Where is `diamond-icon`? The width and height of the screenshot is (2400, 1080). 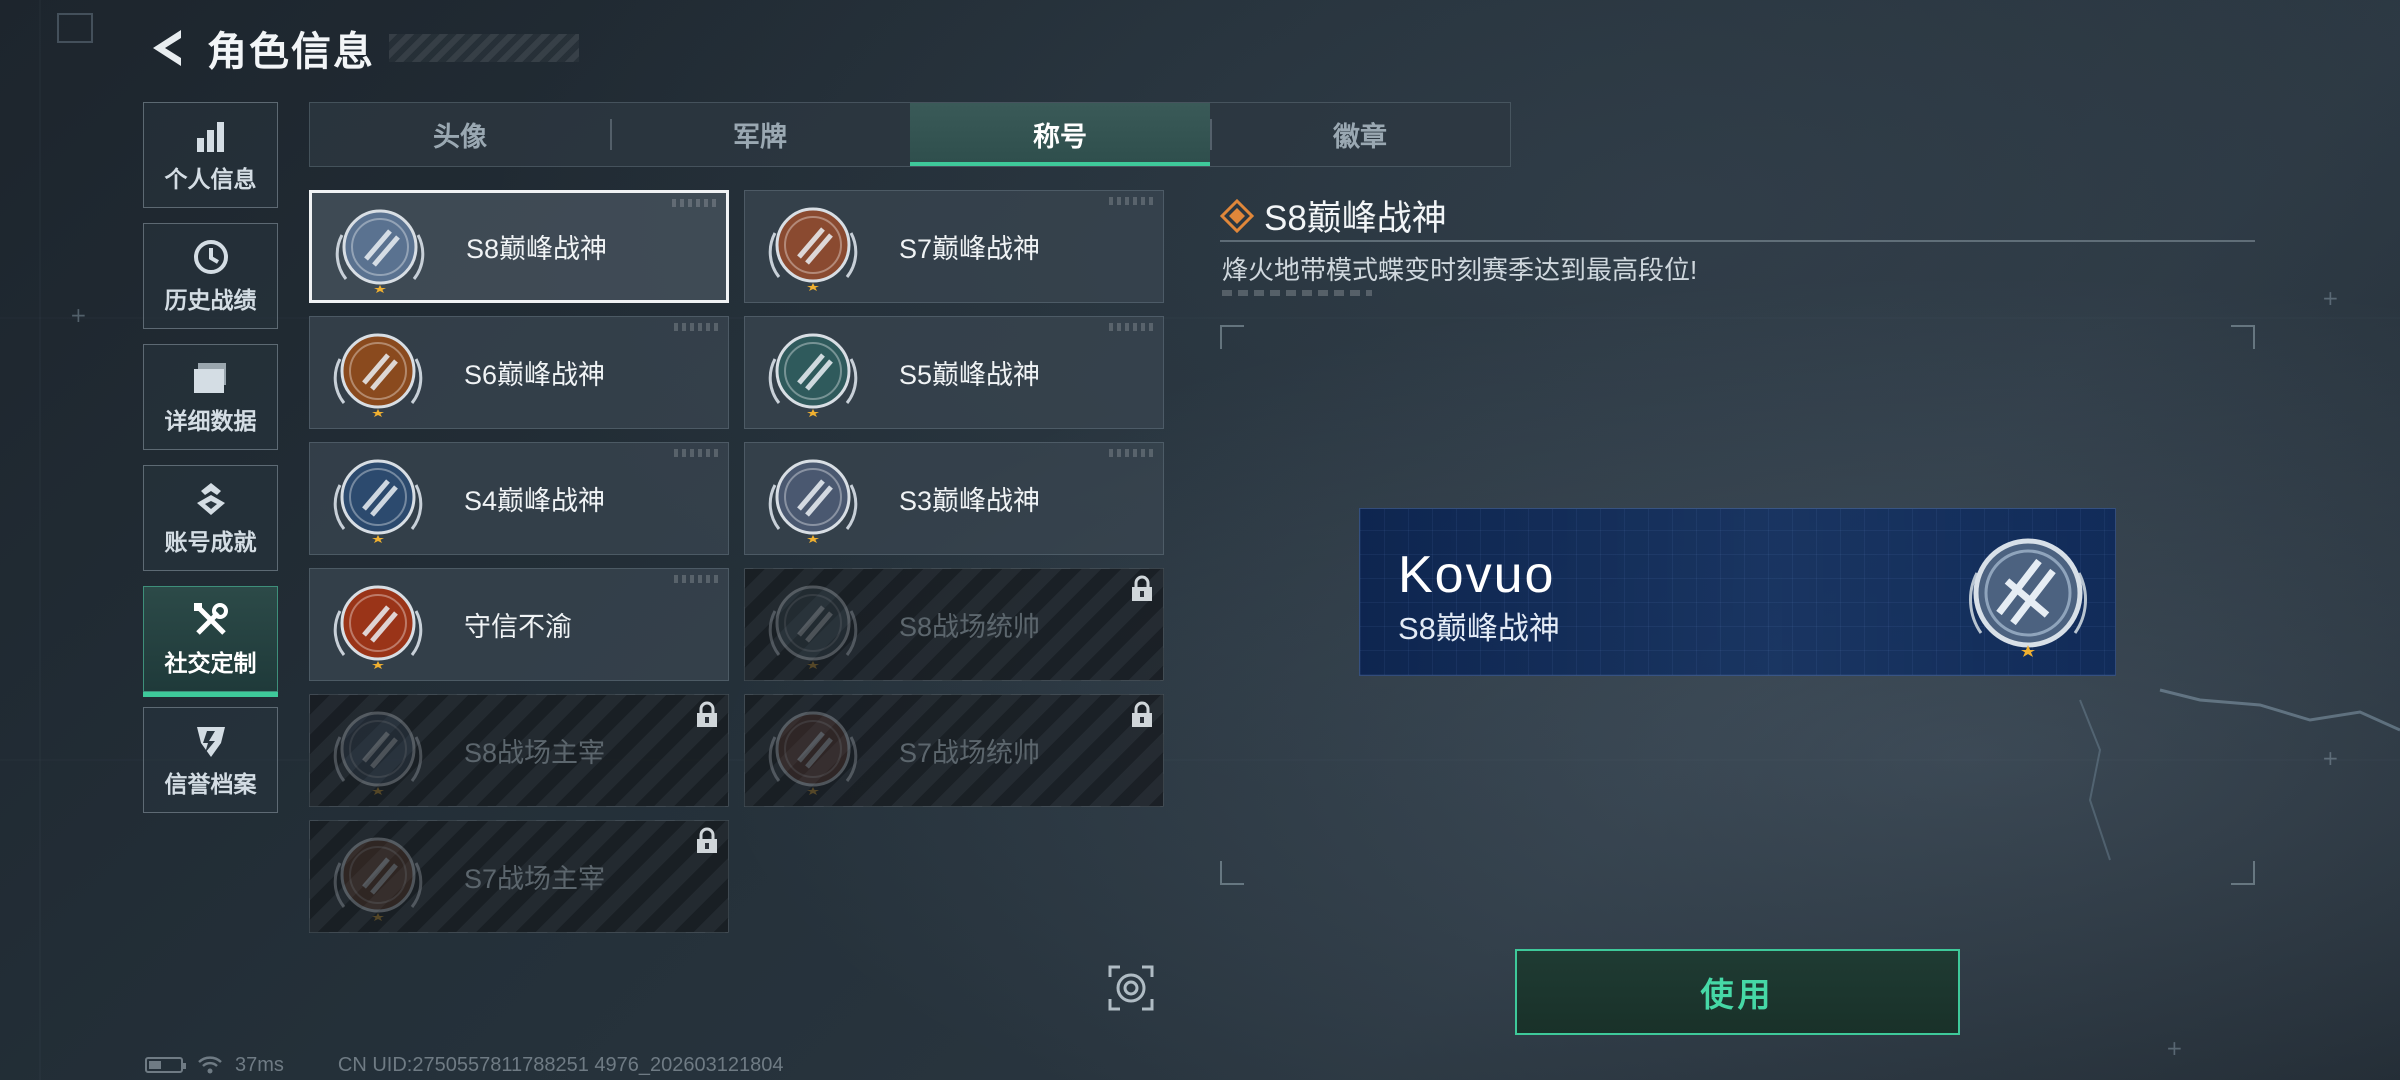
diamond-icon is located at coordinates (1237, 215).